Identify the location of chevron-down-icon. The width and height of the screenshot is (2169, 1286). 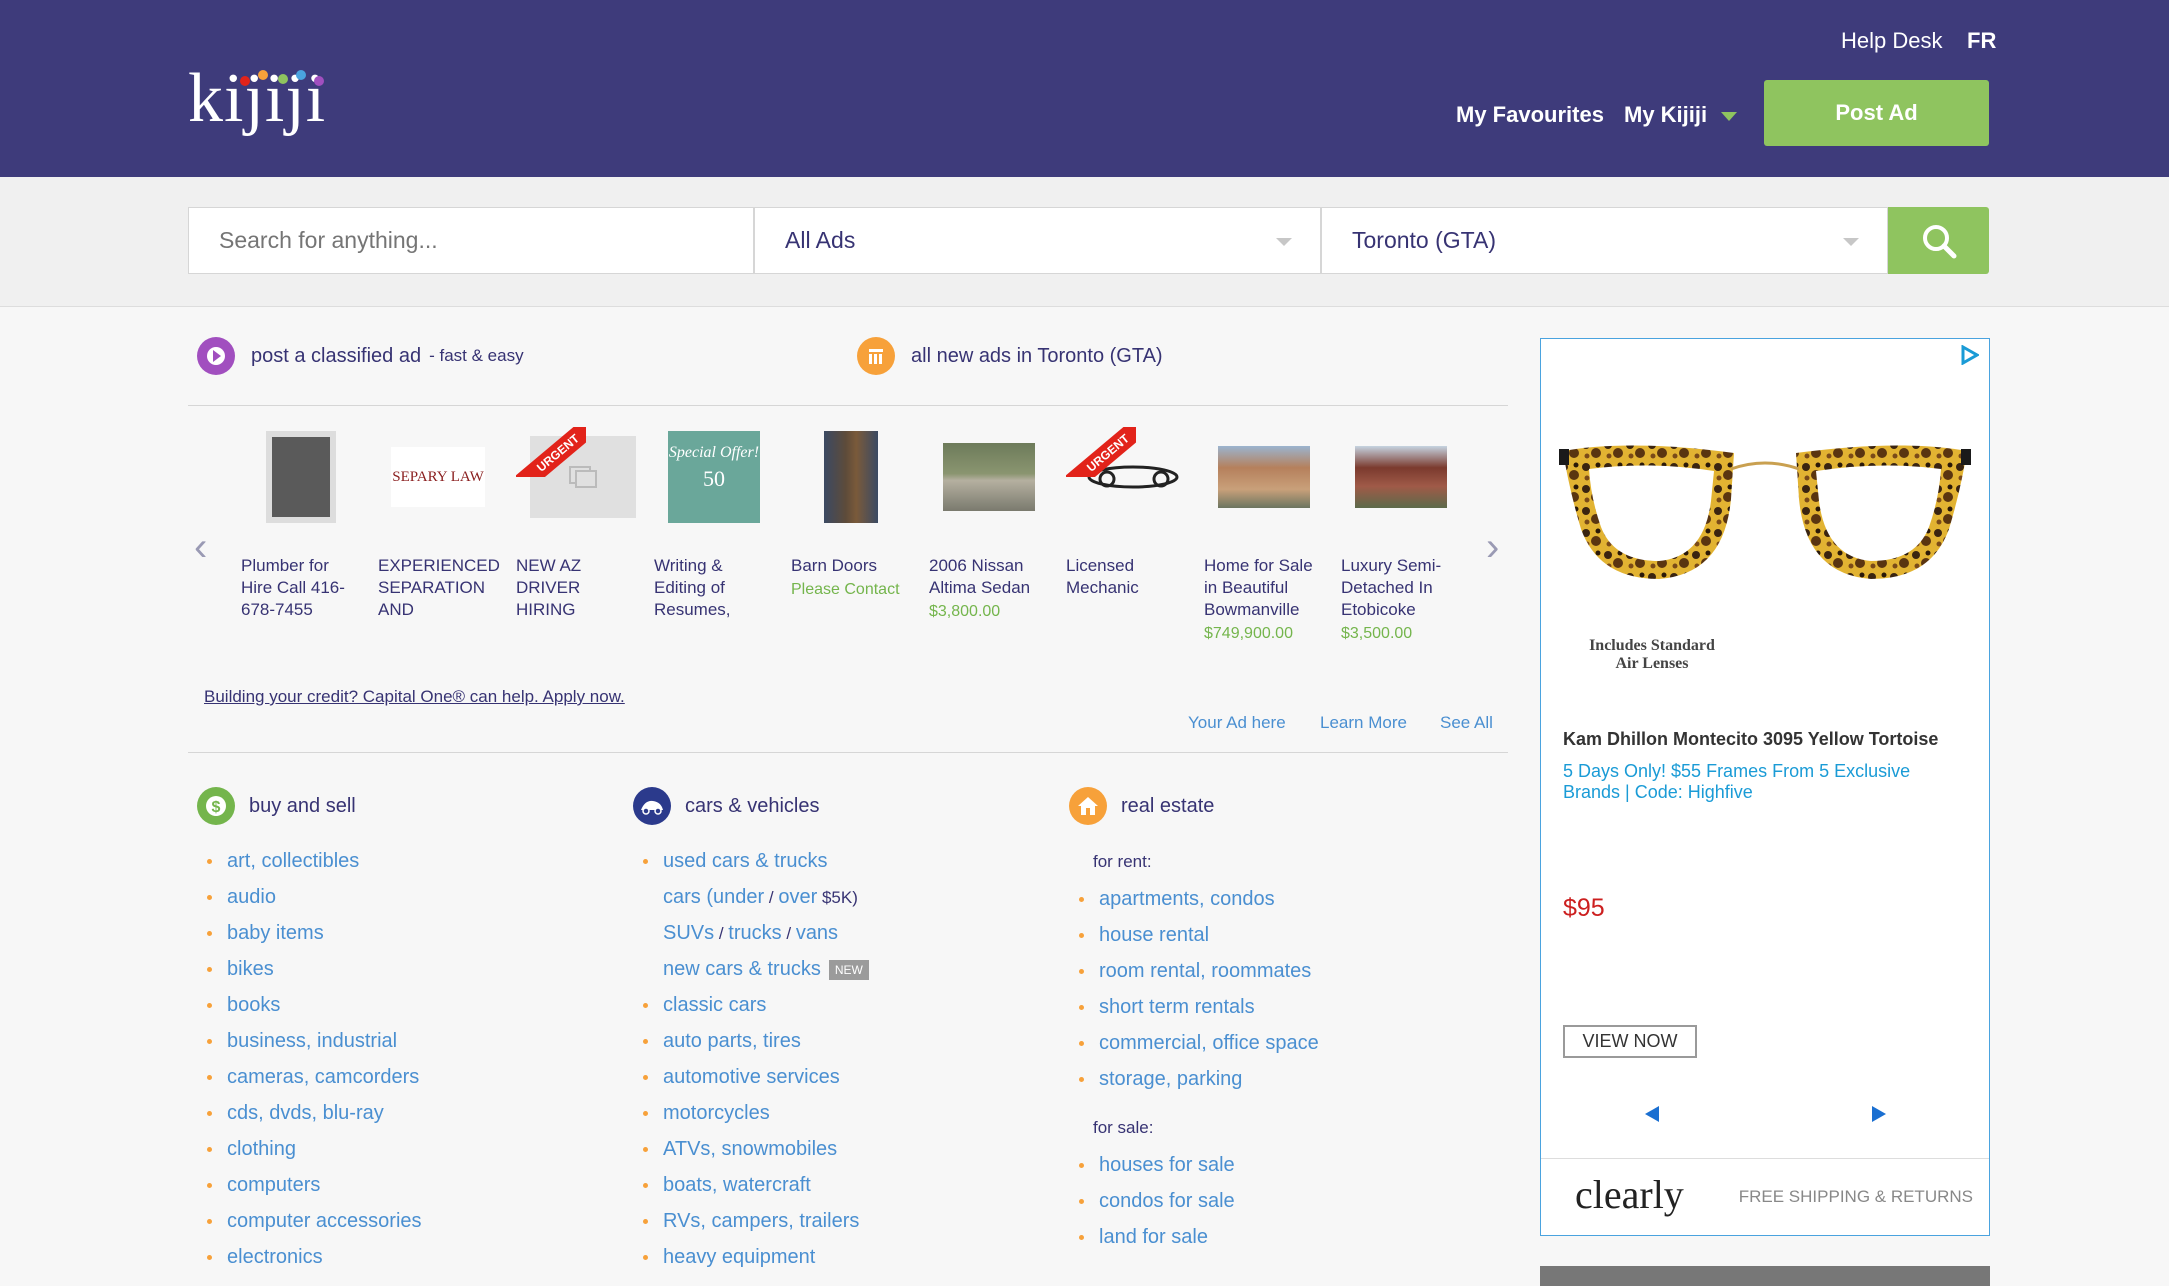
(1284, 242).